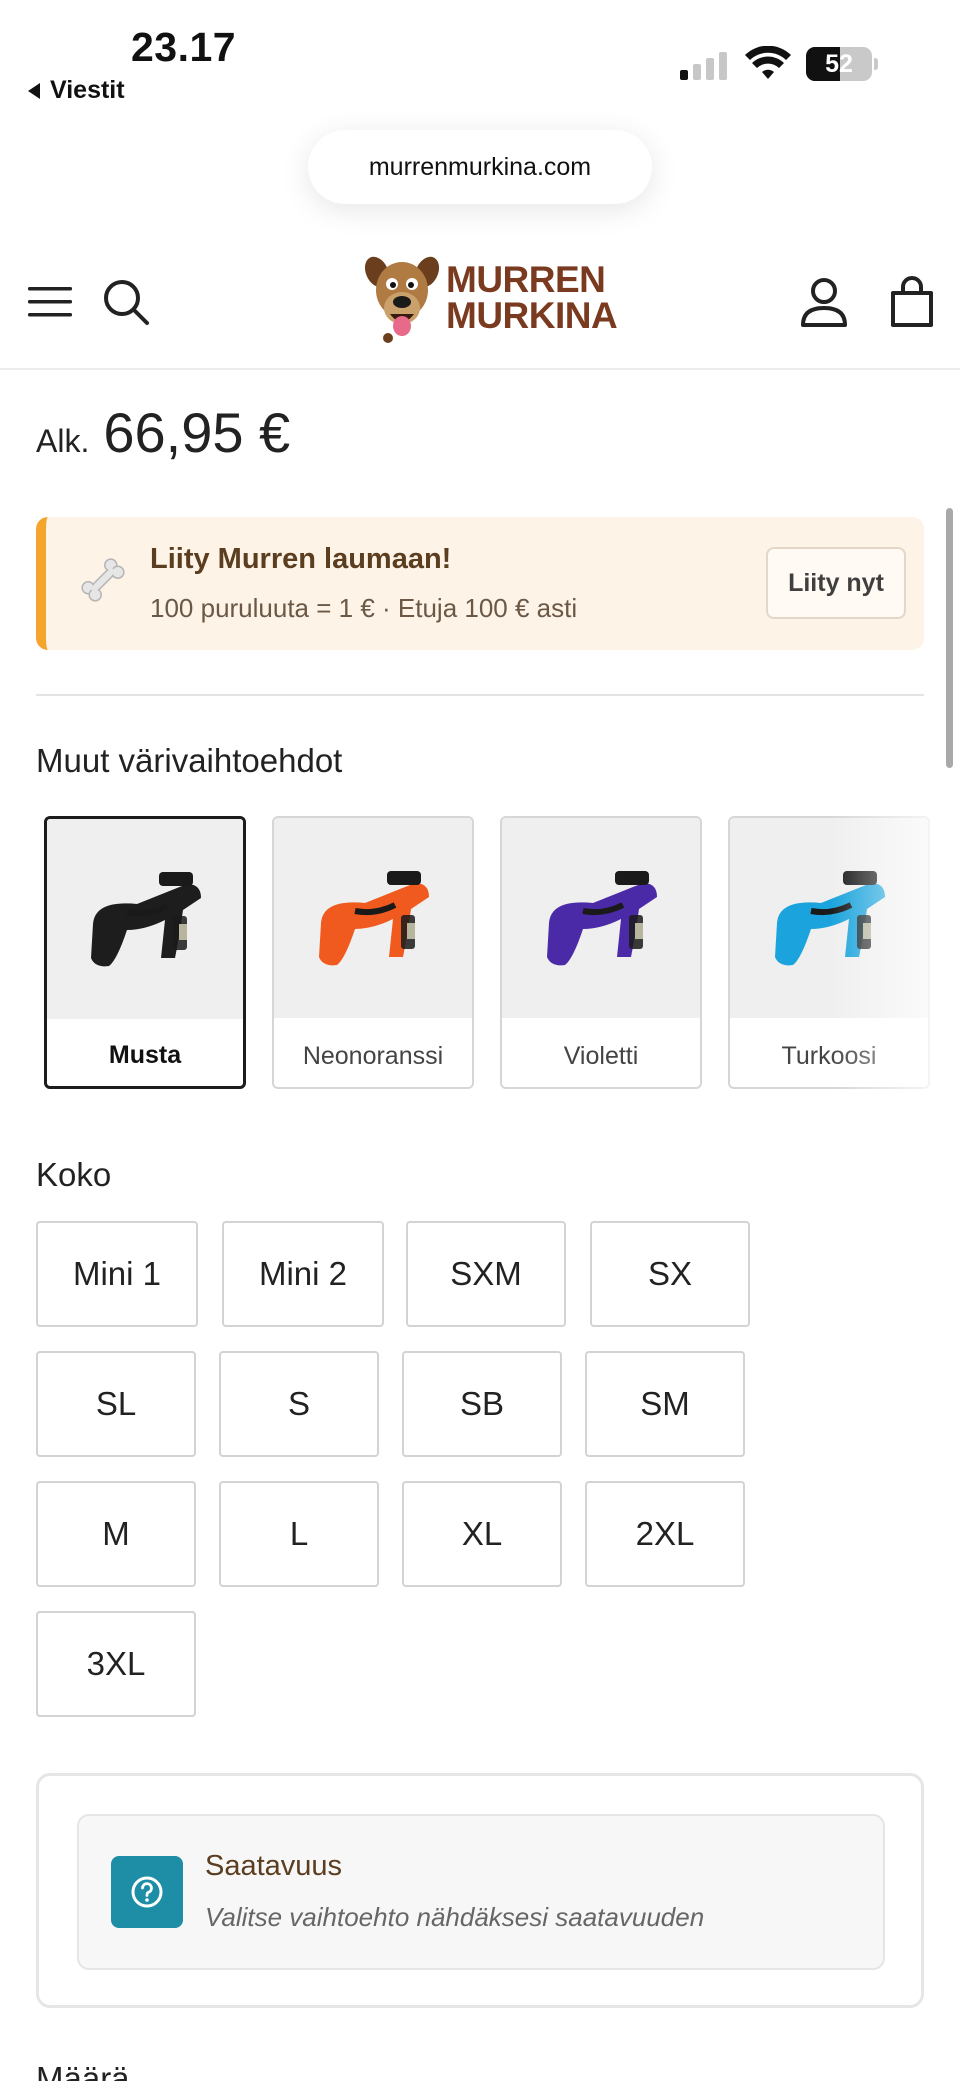 The height and width of the screenshot is (2081, 960). I want to click on back-to-messages: Viestit, so click(76, 90).